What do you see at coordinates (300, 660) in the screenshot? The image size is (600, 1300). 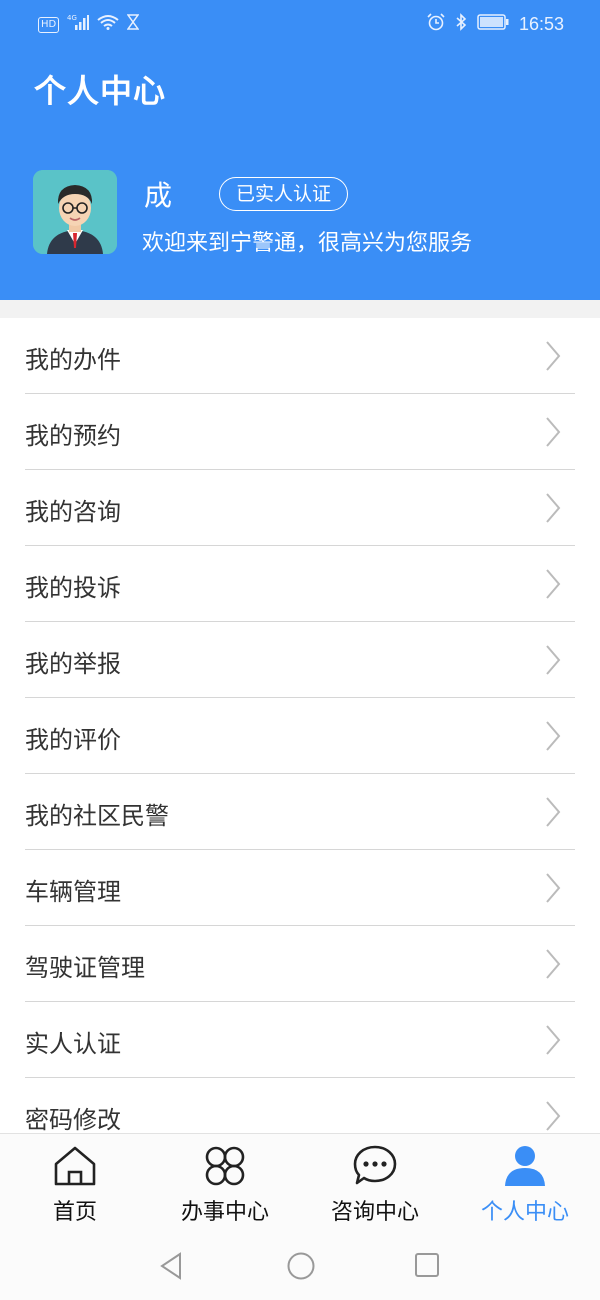 I see `menu-item-my-reports: 我的举报` at bounding box center [300, 660].